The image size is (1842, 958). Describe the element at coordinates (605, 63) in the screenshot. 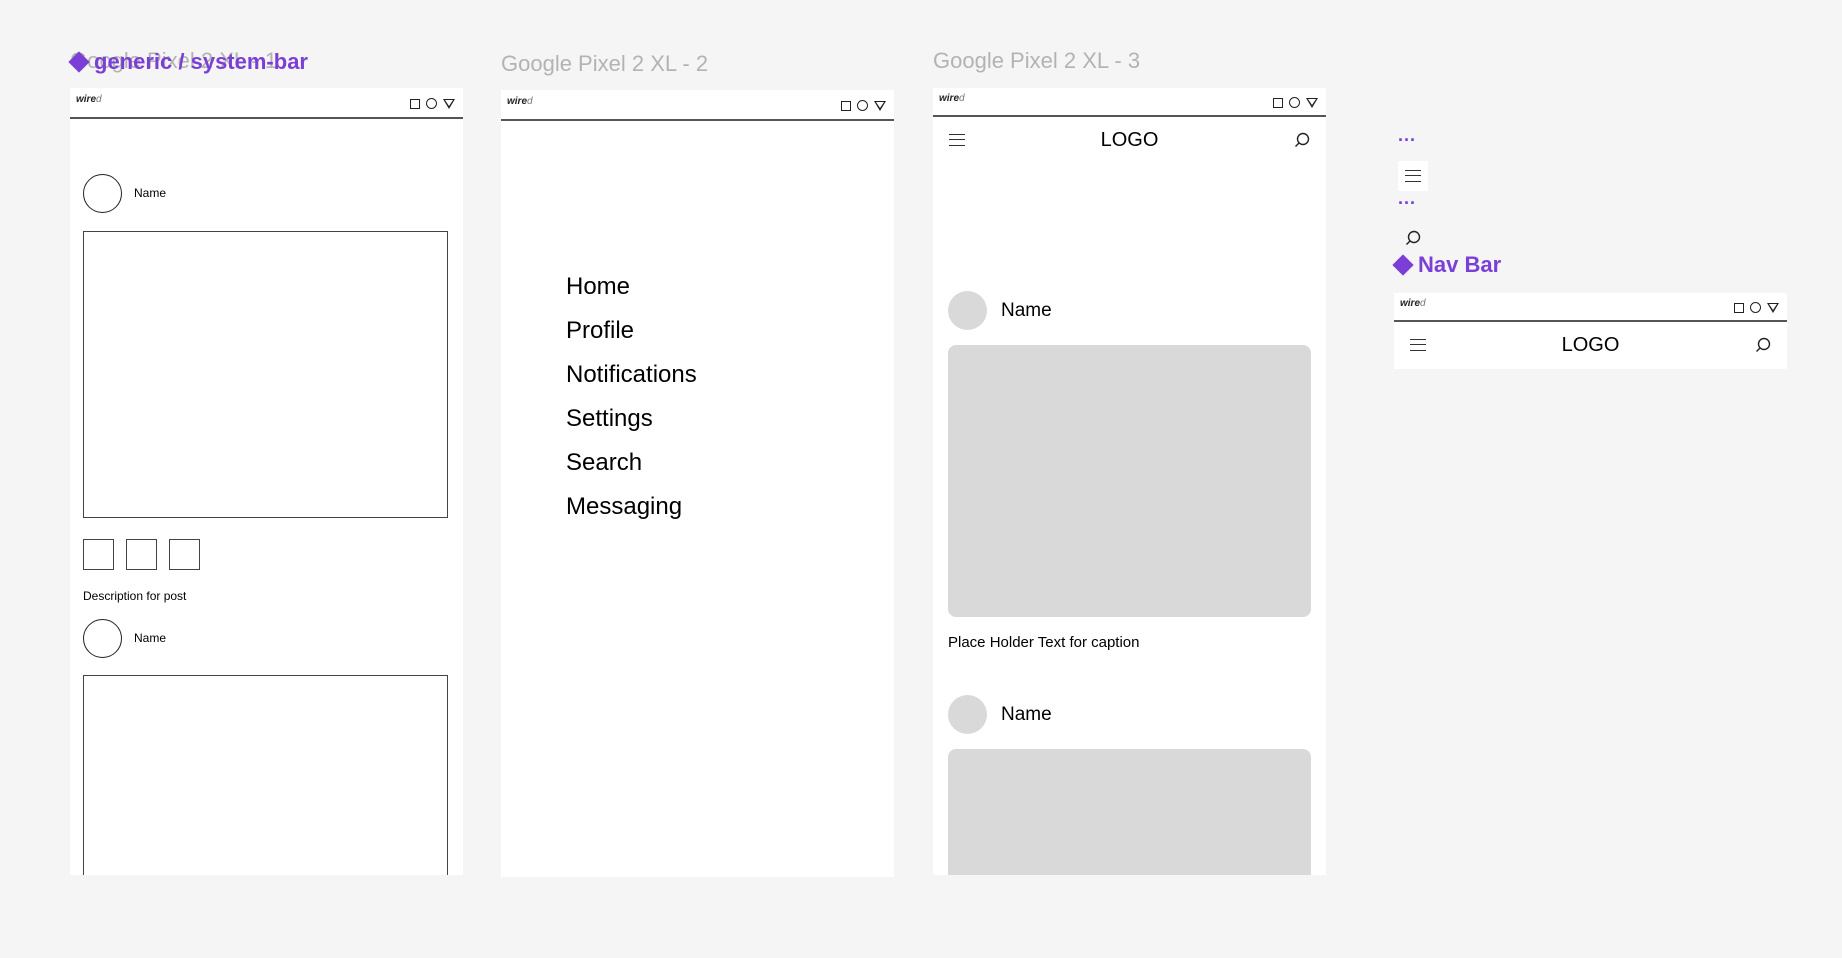

I see `frame-title-2: Google Pixel 2 XL - 2` at that location.